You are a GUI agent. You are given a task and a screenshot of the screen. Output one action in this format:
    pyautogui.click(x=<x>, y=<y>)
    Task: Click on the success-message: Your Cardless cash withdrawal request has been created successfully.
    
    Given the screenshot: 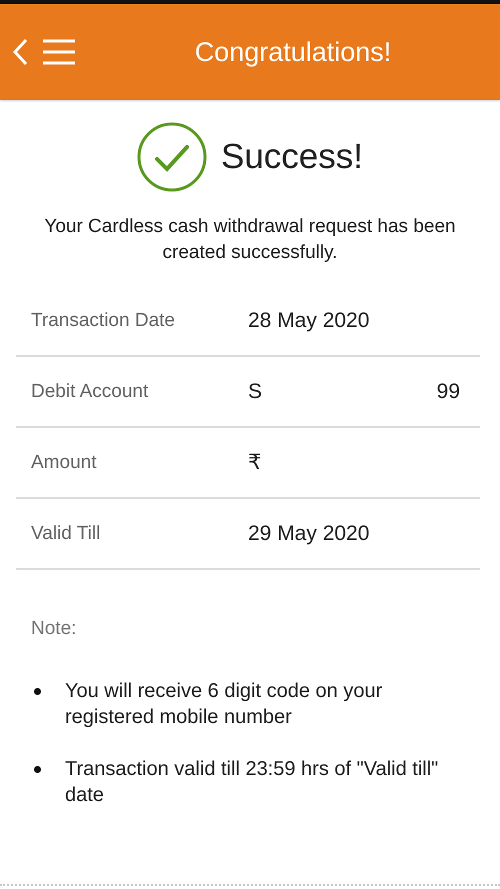 What is the action you would take?
    pyautogui.click(x=250, y=240)
    